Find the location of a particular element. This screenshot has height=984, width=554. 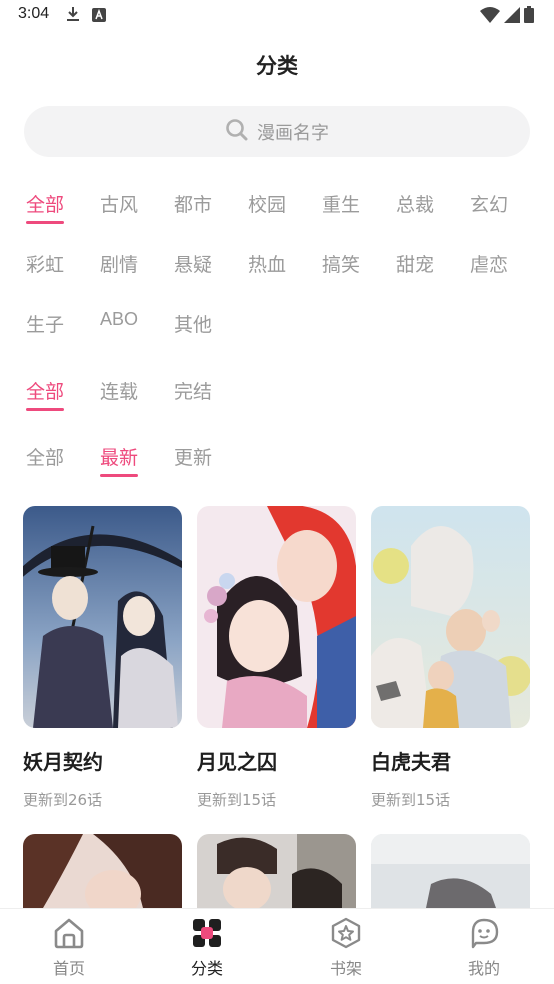

search-placeholder: 漫画名字 is located at coordinates (293, 133).